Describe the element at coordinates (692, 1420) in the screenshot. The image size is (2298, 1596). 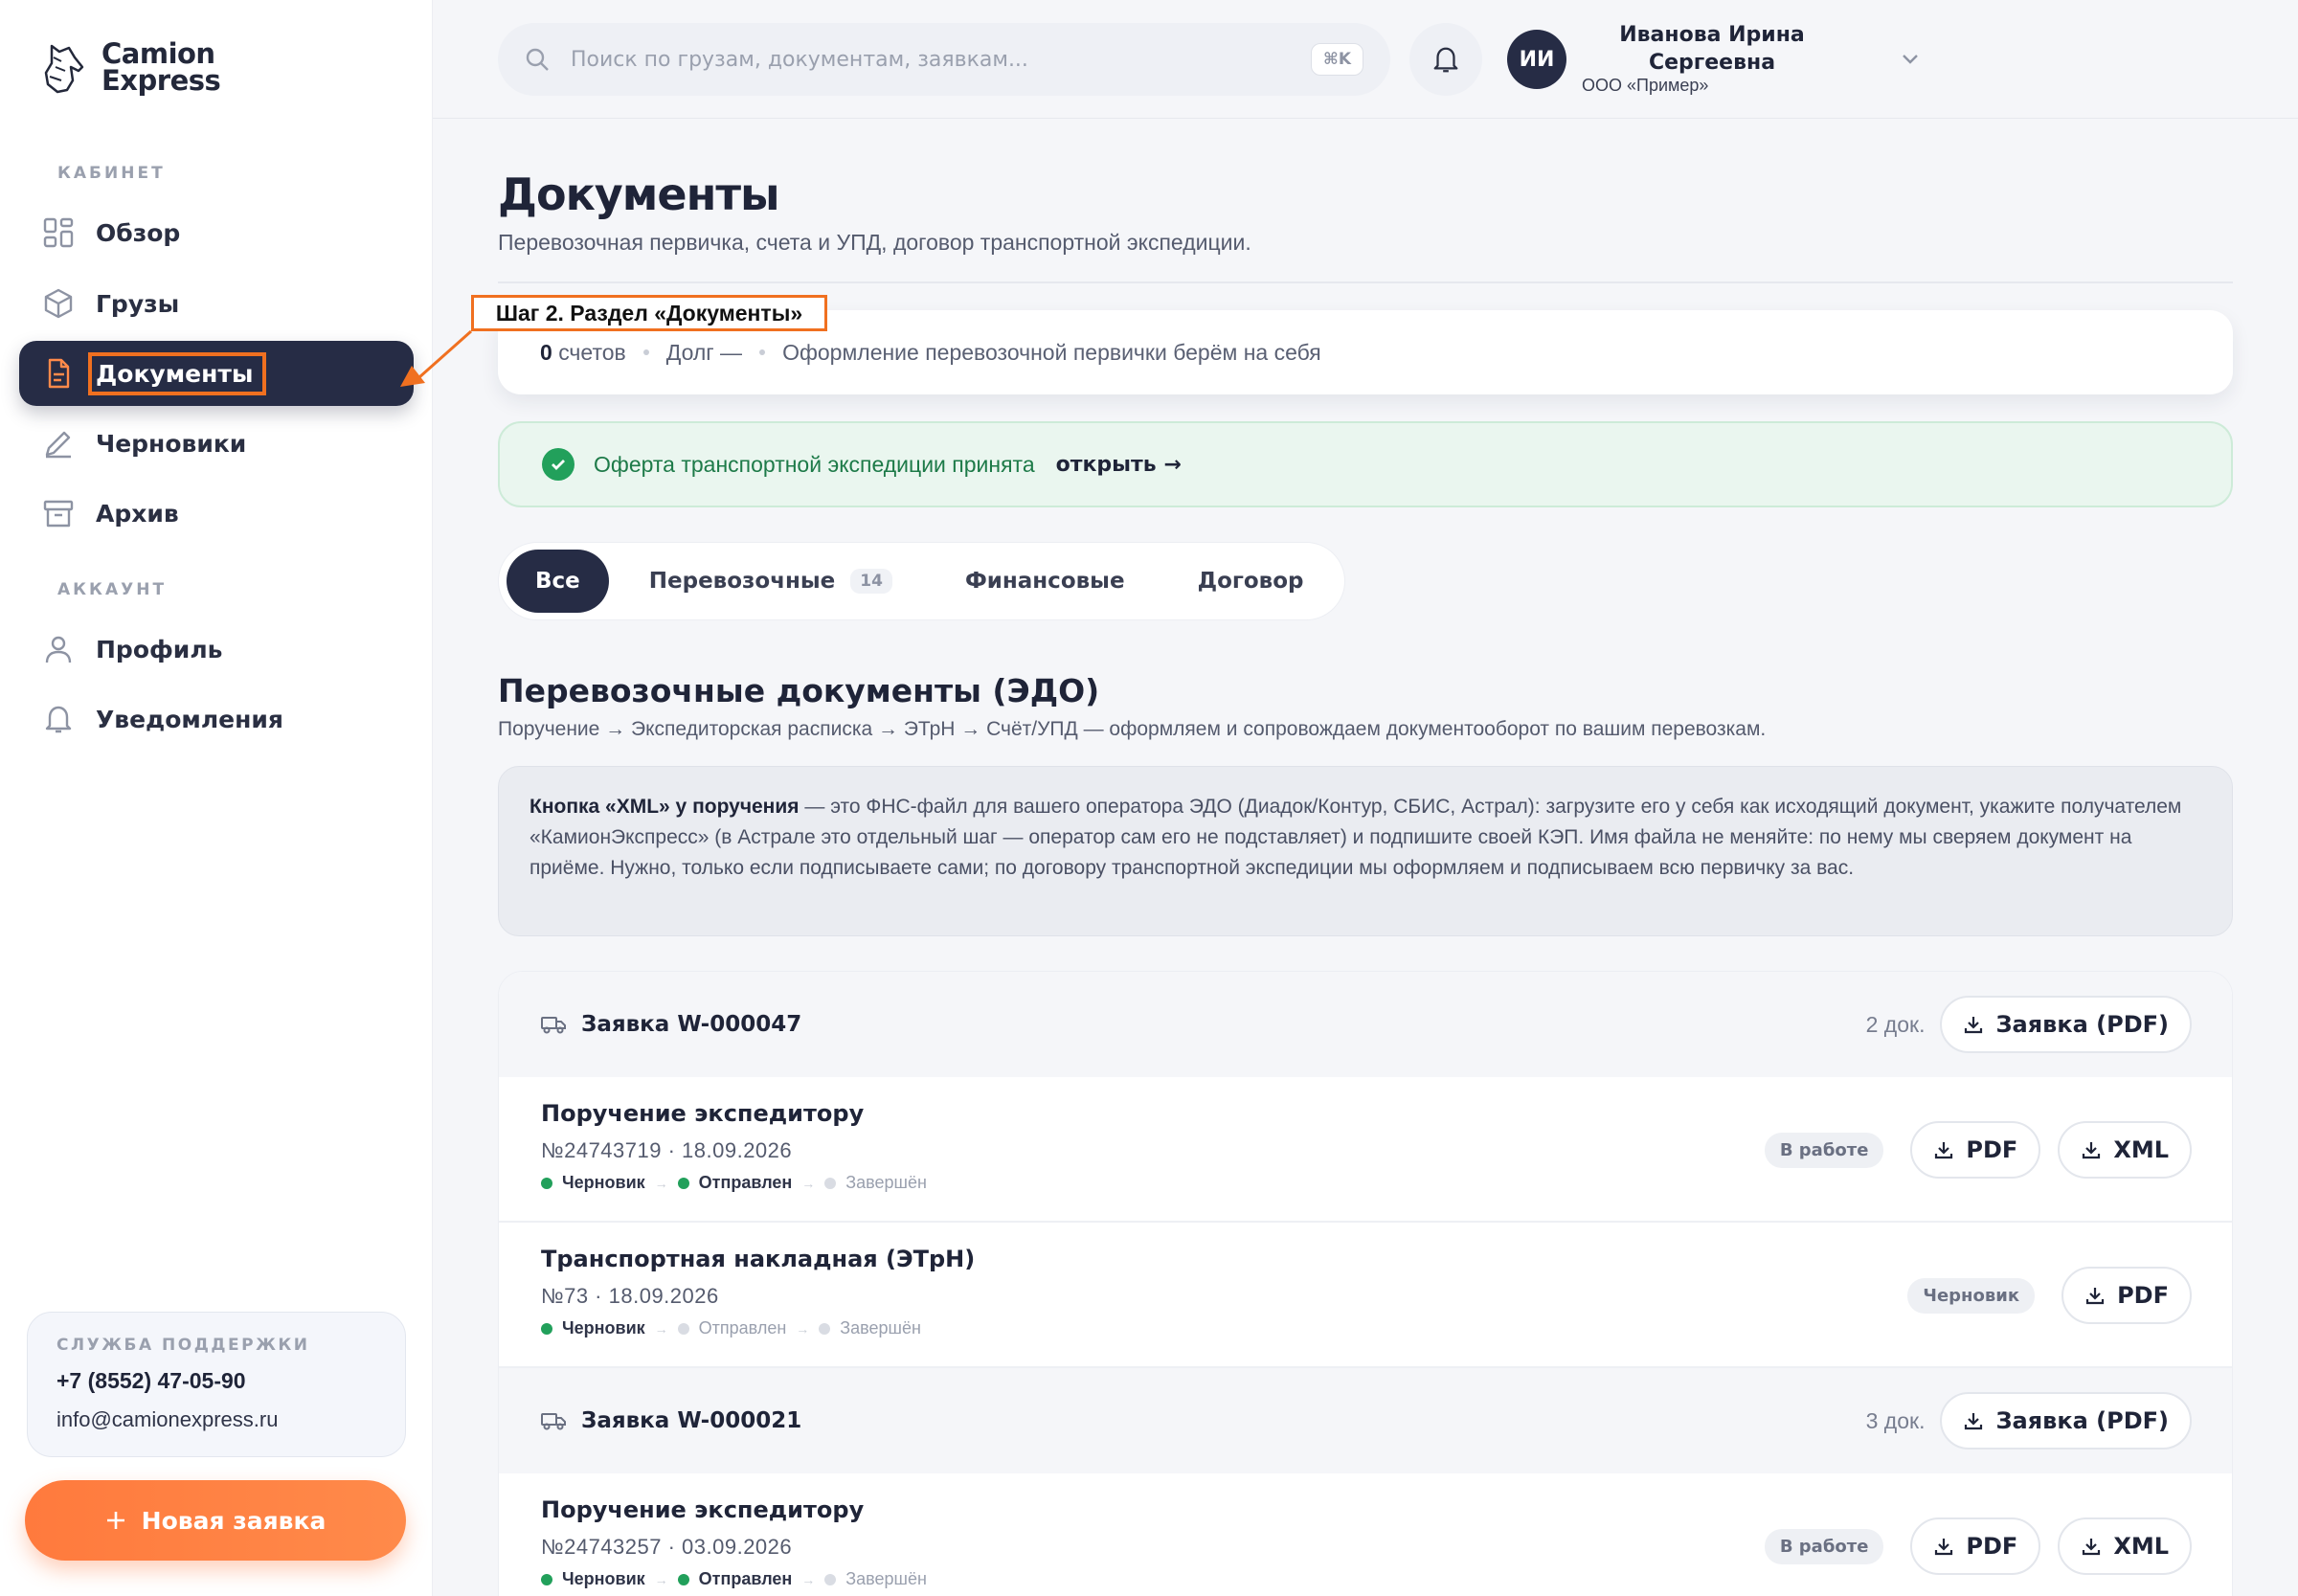
I see `group-title: Заявка W-000021` at that location.